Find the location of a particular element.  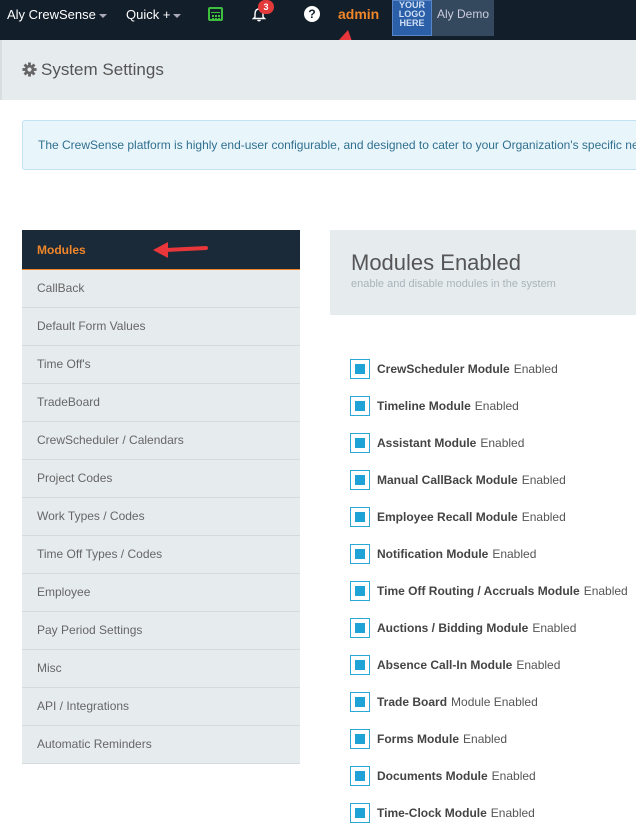

module-name: Documents Module is located at coordinates (432, 775).